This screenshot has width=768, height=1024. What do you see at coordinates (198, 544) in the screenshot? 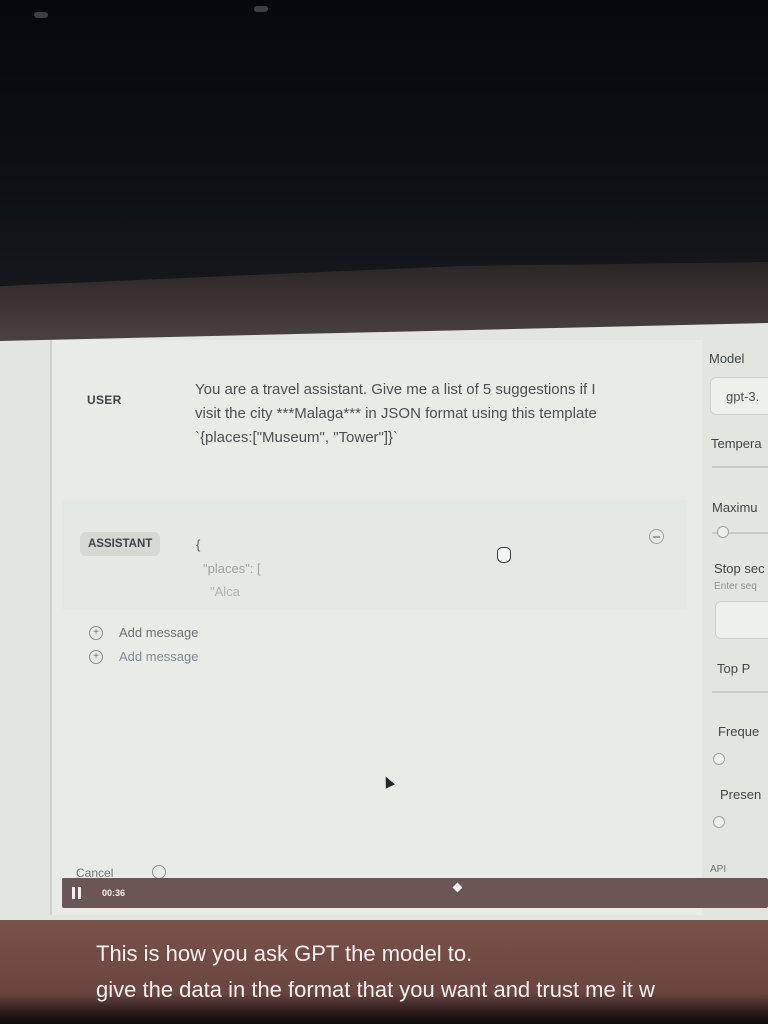
I see `assistant-code-line: {` at bounding box center [198, 544].